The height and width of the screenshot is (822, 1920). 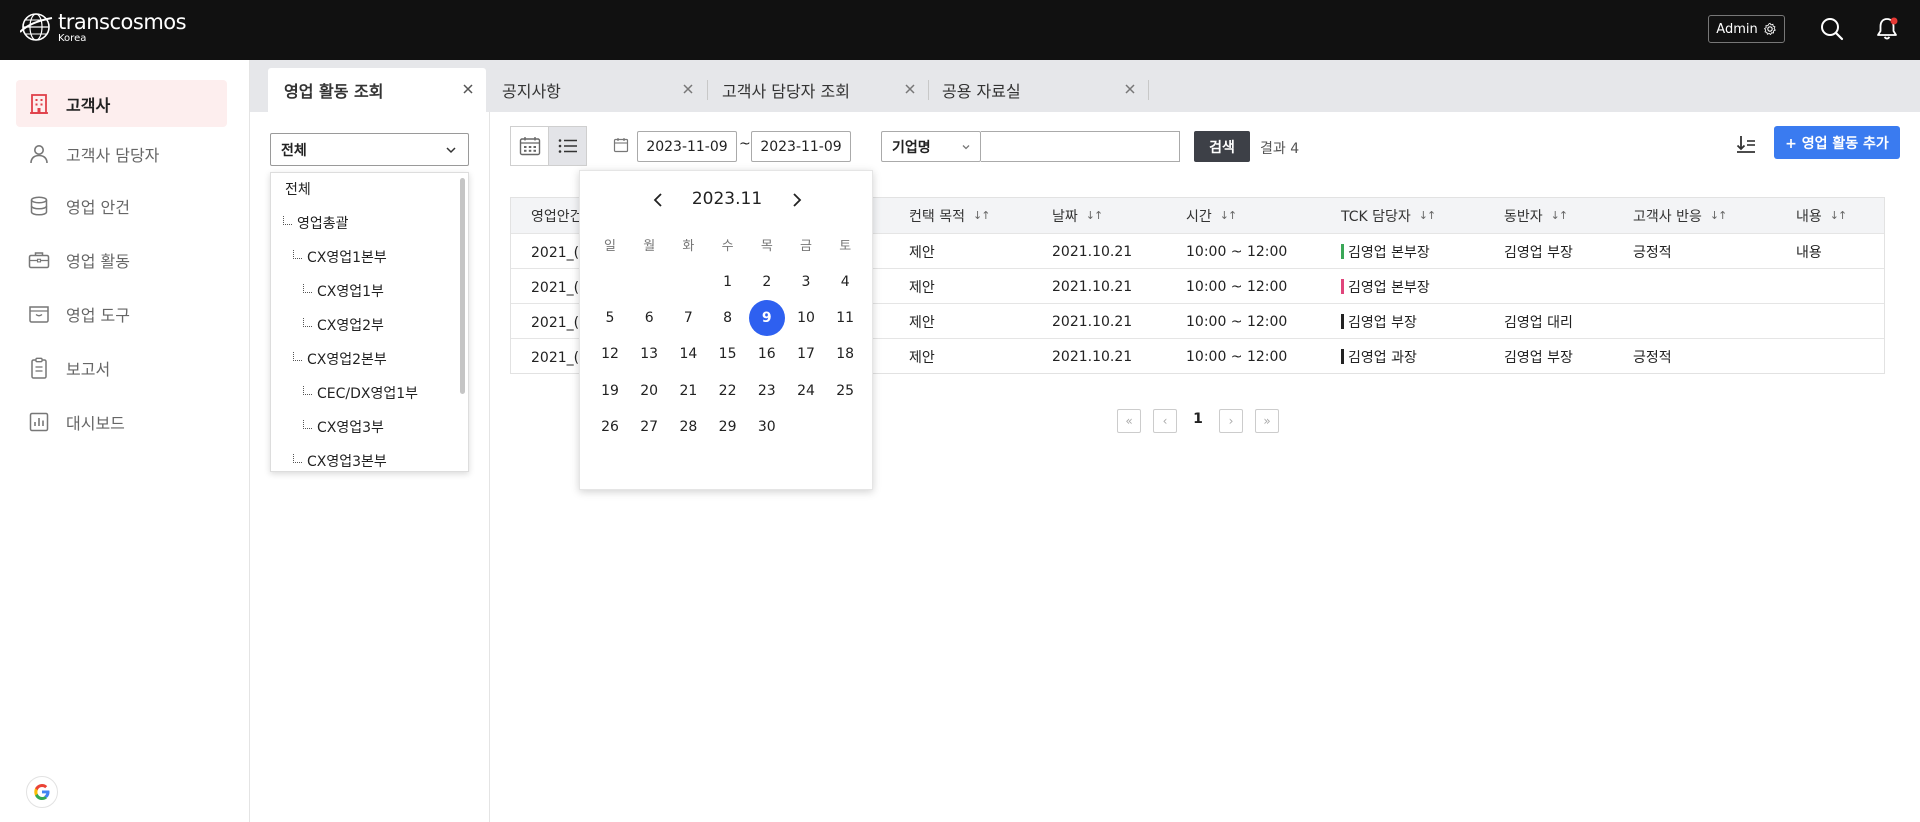 What do you see at coordinates (350, 428) in the screenshot?
I see `org-tree-label: CX영업3부` at bounding box center [350, 428].